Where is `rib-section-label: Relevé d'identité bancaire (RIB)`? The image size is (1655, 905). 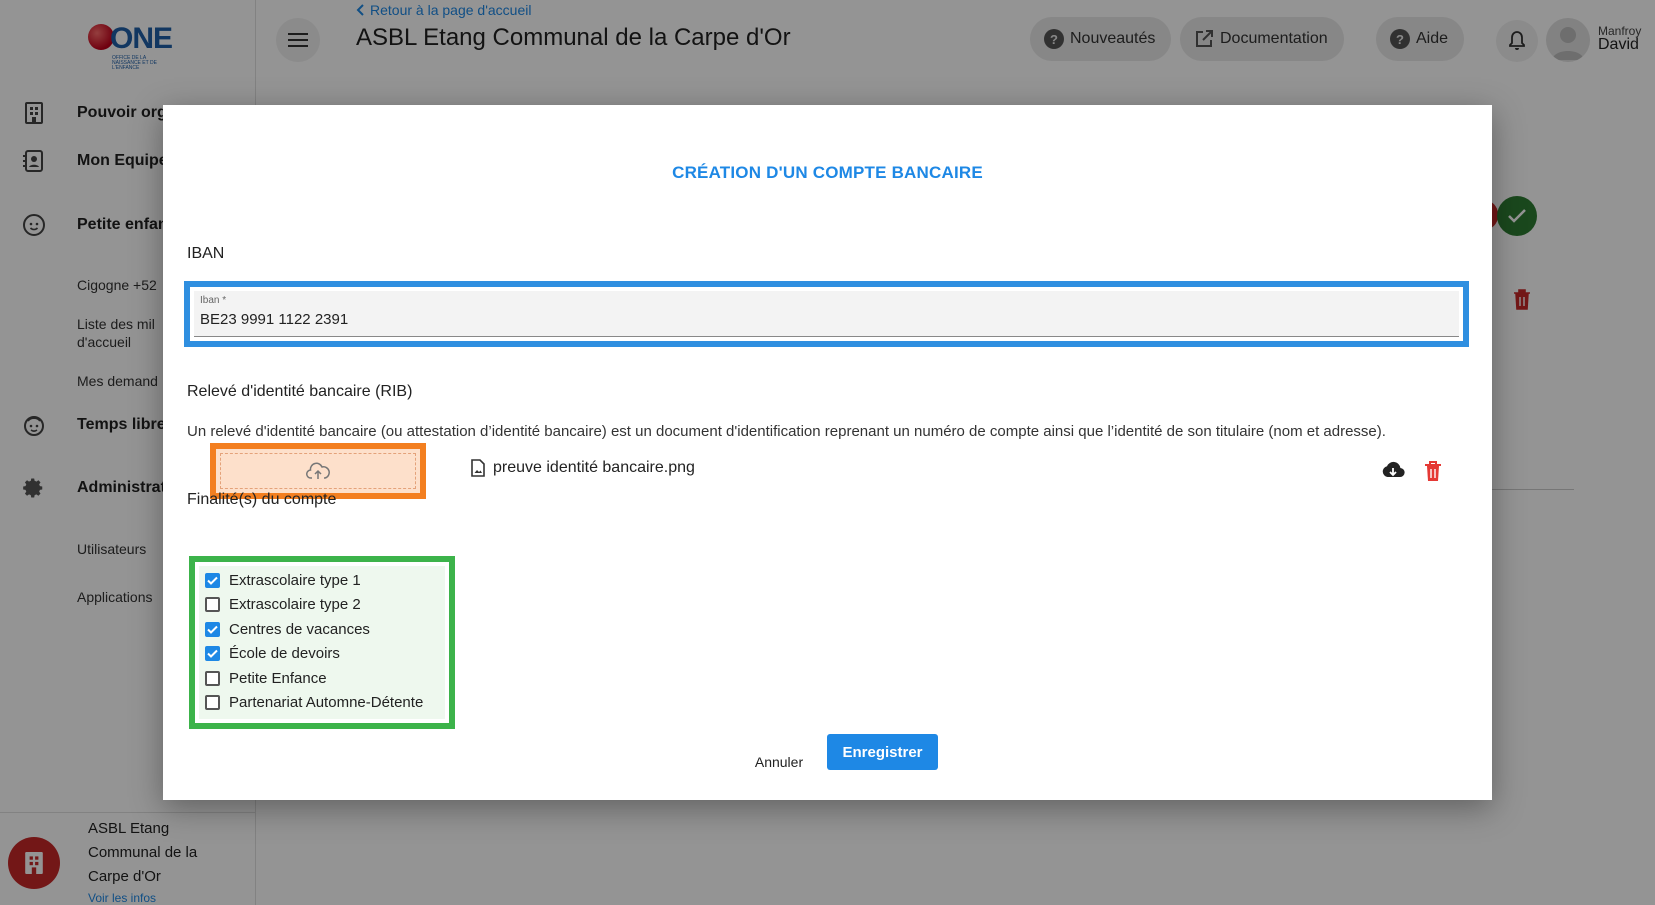 rib-section-label: Relevé d'identité bancaire (RIB) is located at coordinates (300, 391).